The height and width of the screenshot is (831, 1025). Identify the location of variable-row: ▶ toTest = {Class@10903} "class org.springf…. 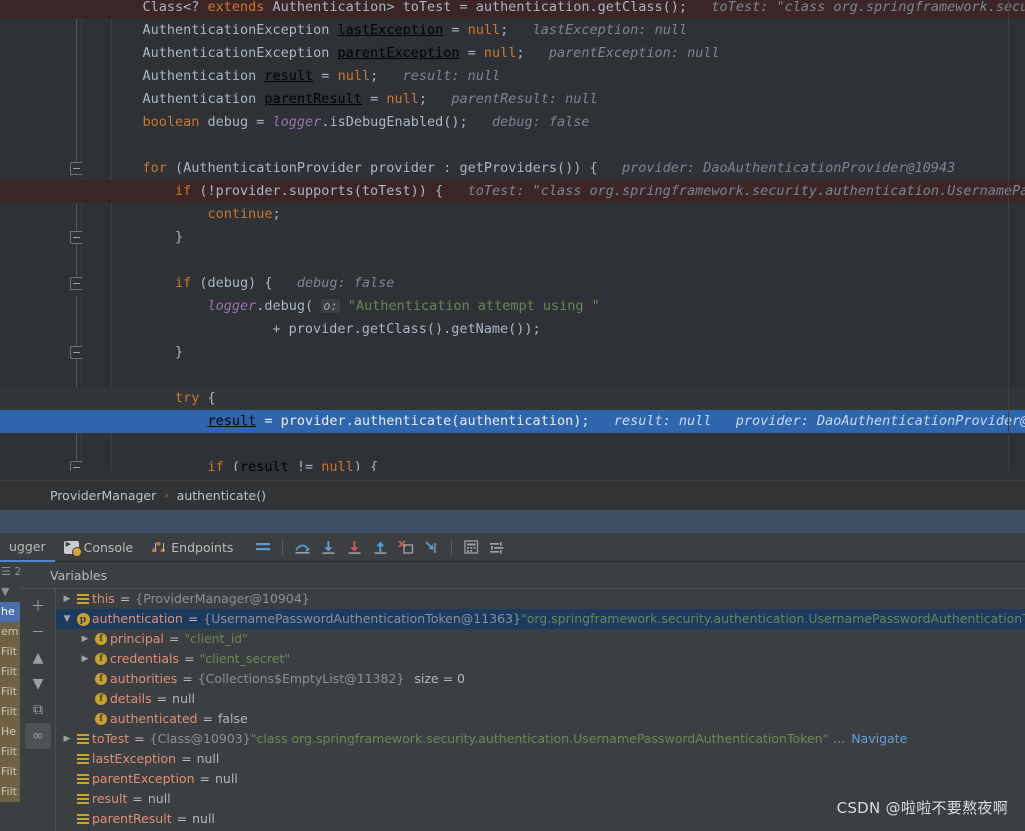
(540, 739).